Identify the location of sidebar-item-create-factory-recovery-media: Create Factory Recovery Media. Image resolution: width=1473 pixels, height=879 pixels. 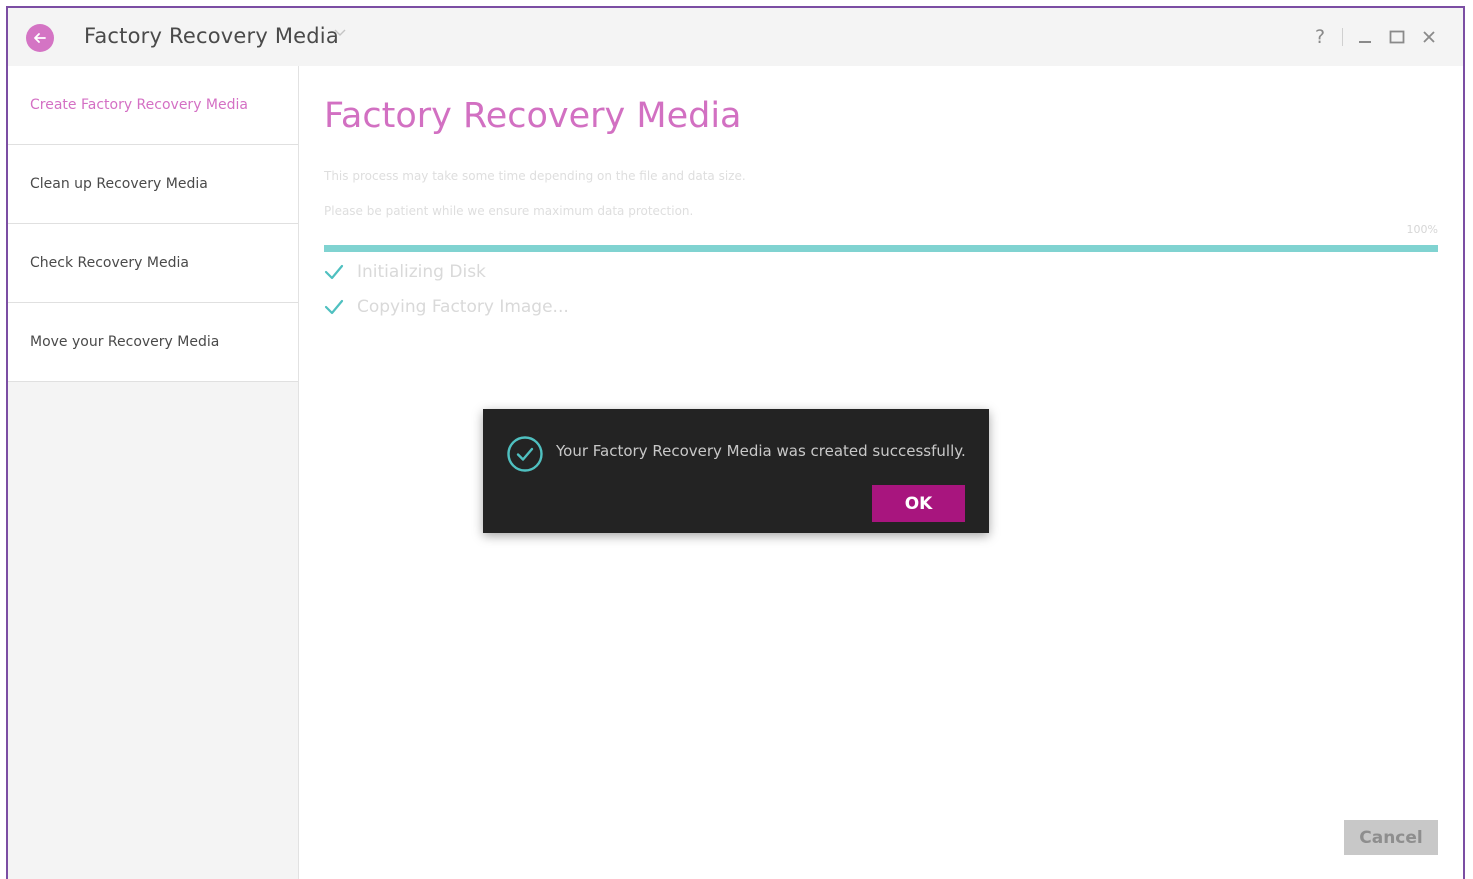
(153, 105).